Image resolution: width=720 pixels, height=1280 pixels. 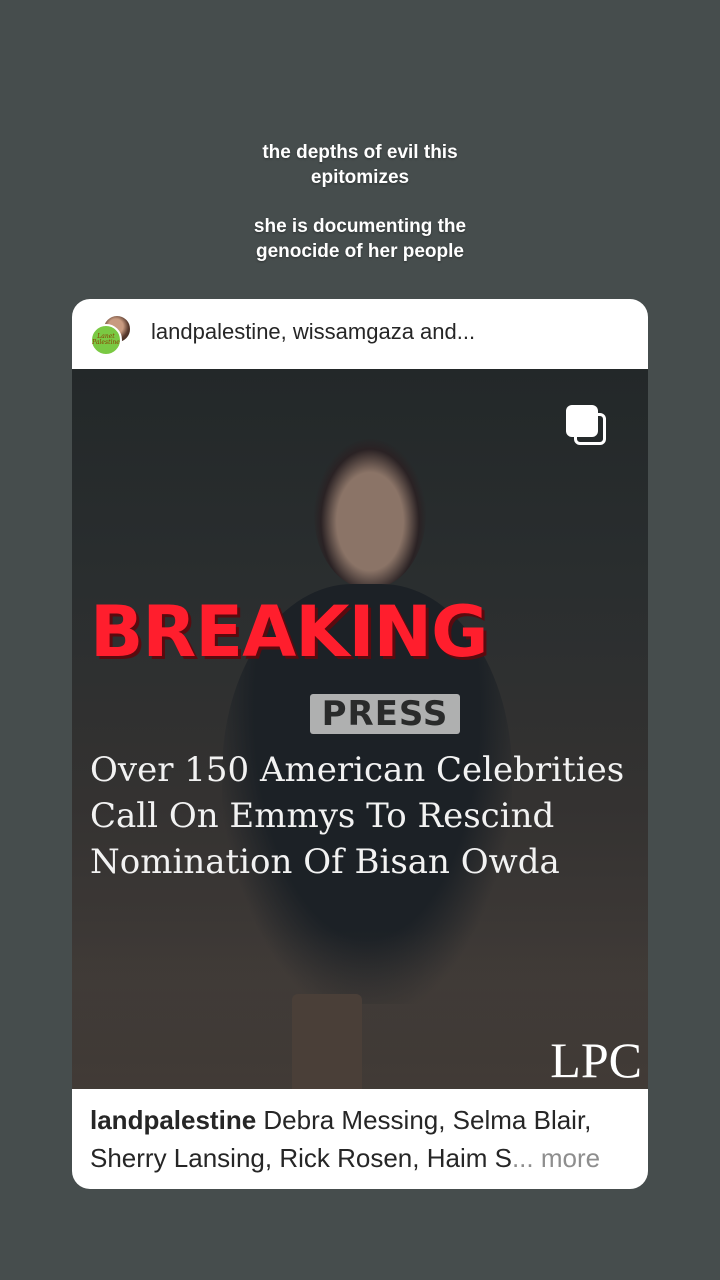 What do you see at coordinates (325, 862) in the screenshot?
I see `headline-line: Nomination Of Bisan Owda` at bounding box center [325, 862].